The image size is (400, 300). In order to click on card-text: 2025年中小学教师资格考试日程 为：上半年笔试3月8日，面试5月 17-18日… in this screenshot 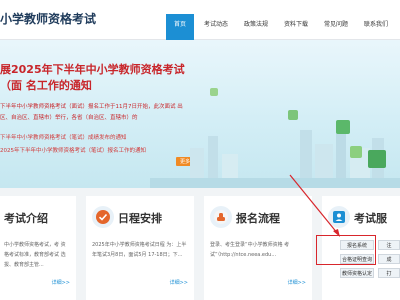, I will do `click(139, 250)`.